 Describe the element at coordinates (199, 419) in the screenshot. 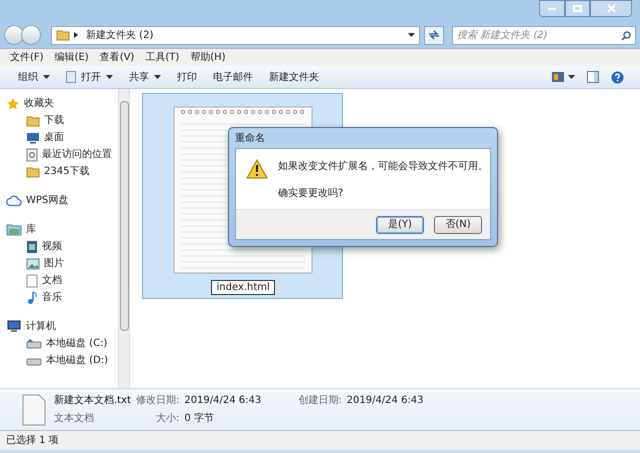

I see `field-value: 0 字节` at that location.